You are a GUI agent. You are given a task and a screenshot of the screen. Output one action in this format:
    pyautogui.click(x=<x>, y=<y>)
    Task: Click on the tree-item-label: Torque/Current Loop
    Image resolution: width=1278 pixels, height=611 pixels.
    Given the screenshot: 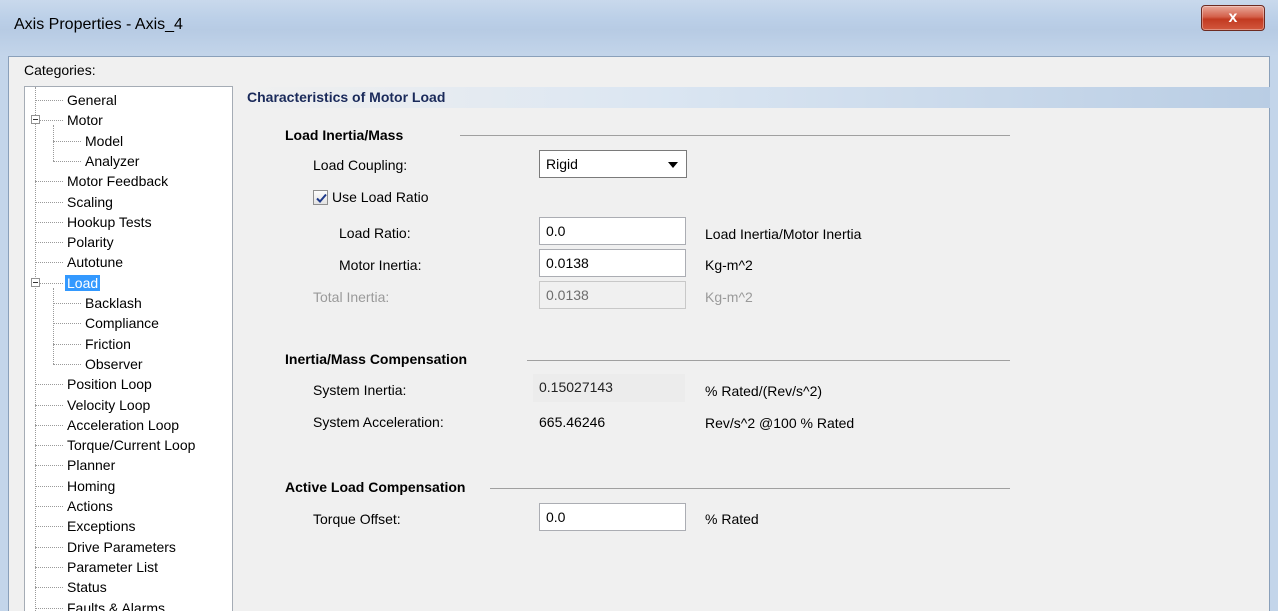 What is the action you would take?
    pyautogui.click(x=131, y=445)
    